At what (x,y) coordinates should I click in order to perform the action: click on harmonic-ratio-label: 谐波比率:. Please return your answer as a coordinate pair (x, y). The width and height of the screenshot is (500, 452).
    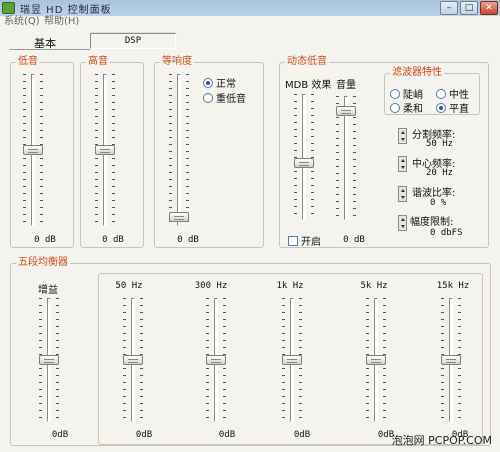
    Looking at the image, I should click on (434, 193).